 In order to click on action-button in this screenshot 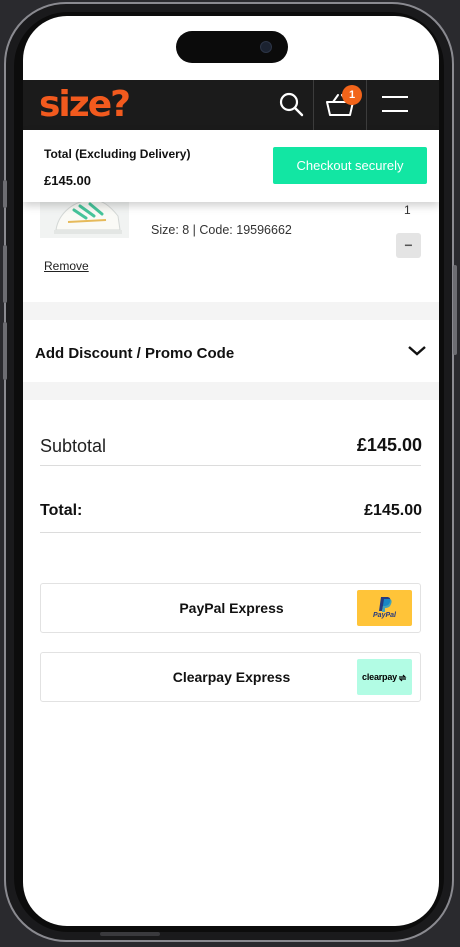, I will do `click(5, 194)`.